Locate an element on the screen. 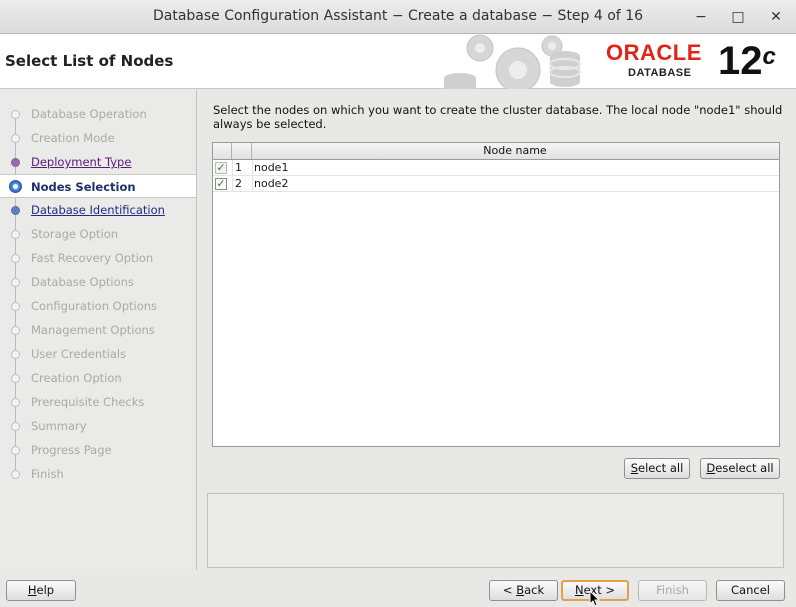  message-panel is located at coordinates (495, 530).